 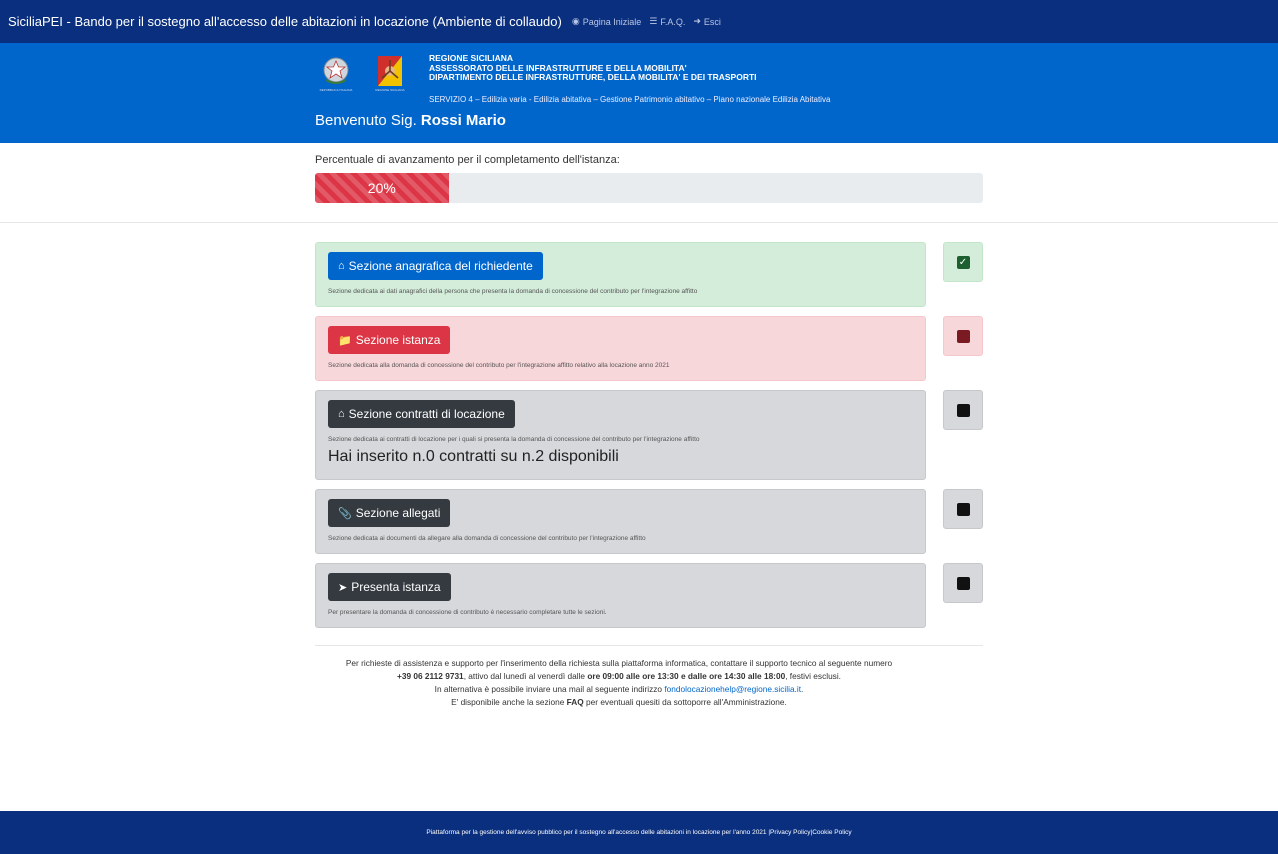 I want to click on progress-fill: 20%, so click(x=382, y=188).